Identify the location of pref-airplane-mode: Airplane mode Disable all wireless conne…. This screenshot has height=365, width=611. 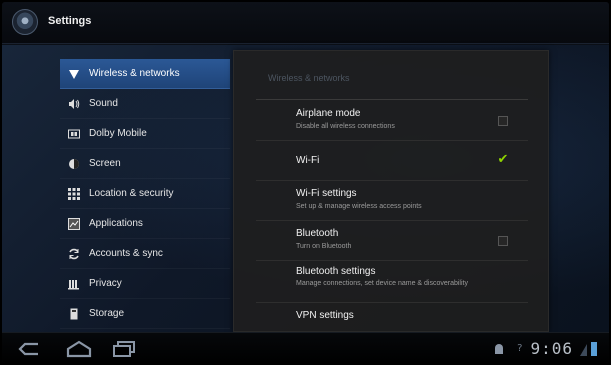
(392, 121).